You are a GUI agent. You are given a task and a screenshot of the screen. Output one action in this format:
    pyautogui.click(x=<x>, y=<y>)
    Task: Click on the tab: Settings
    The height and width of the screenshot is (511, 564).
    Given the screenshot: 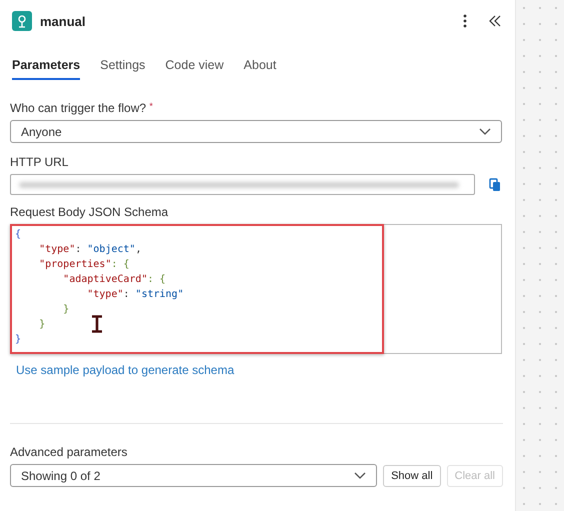 What is the action you would take?
    pyautogui.click(x=123, y=69)
    